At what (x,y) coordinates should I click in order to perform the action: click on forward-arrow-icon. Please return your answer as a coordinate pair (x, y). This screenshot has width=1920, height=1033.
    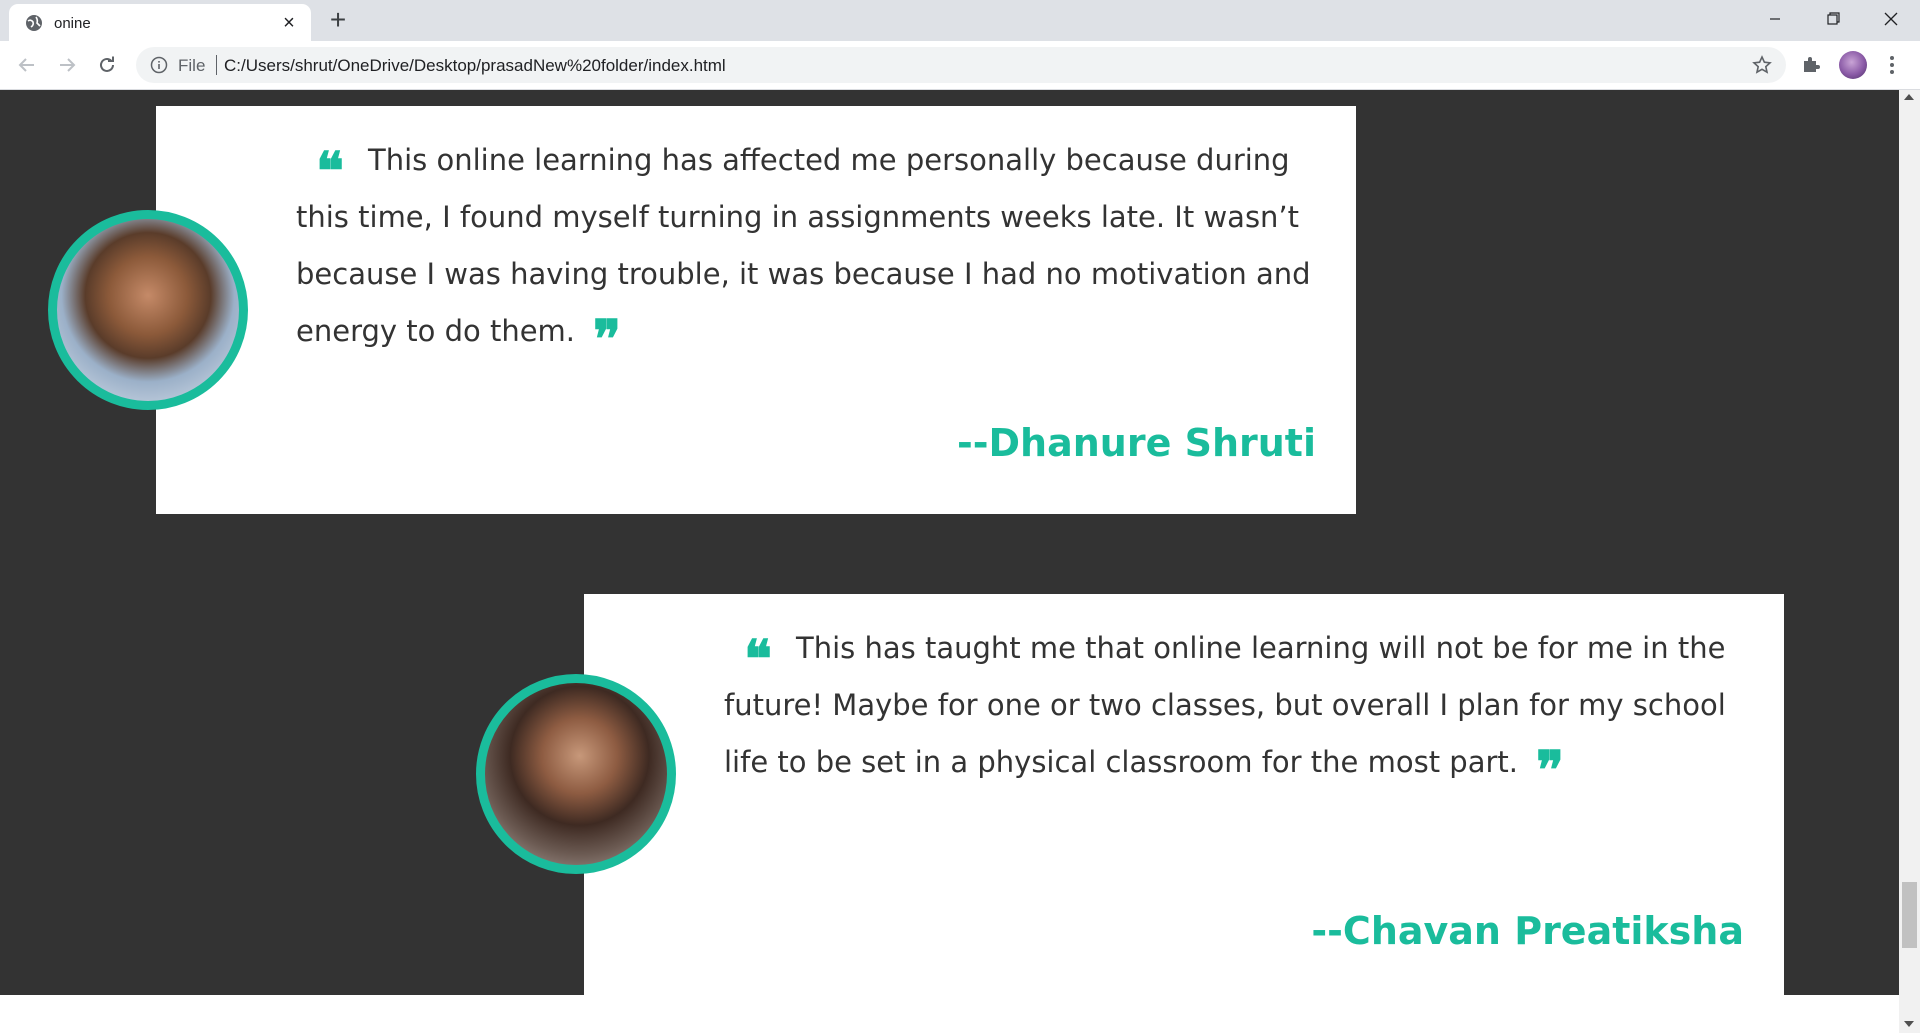
    Looking at the image, I should click on (67, 65).